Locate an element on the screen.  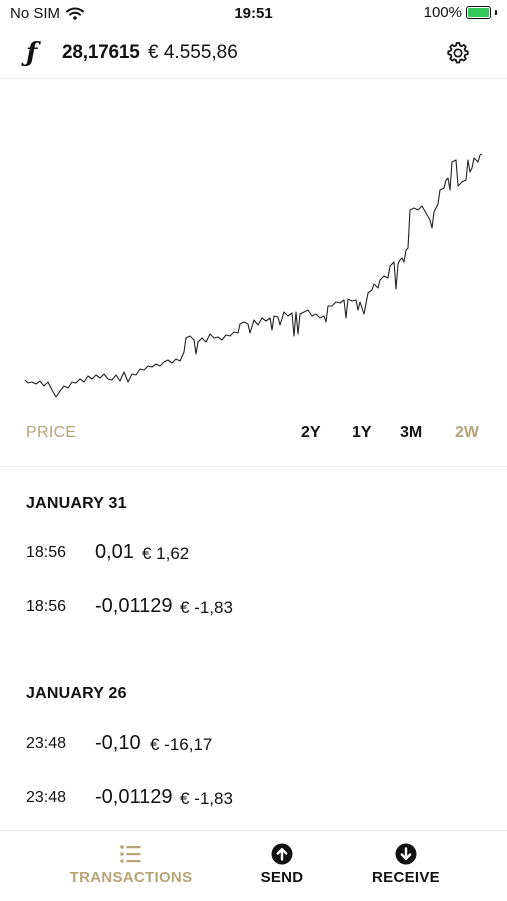
tab-bar: TRANSACTIONS SEND RECEIVE is located at coordinates (253, 865).